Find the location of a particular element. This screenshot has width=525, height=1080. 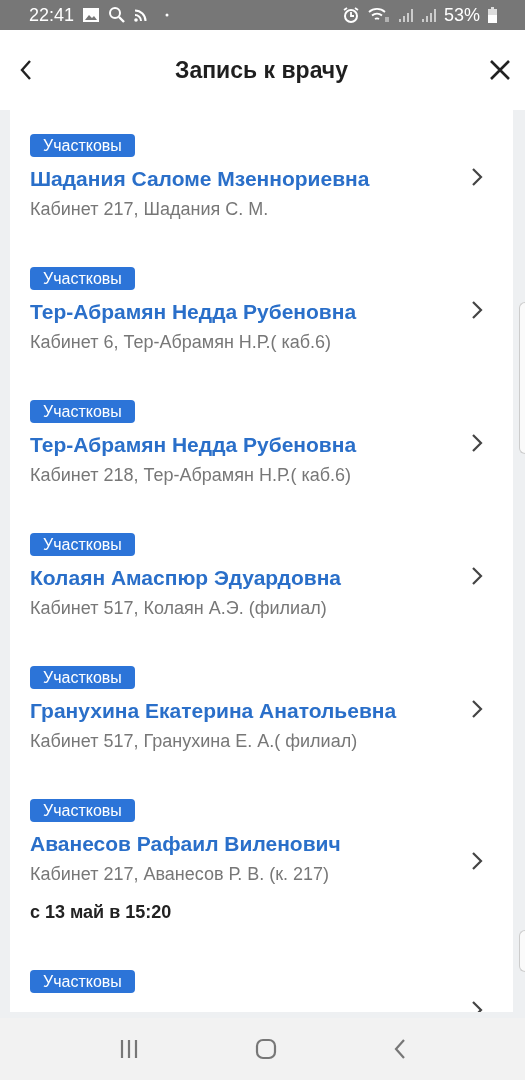

doctor-name: Аванесов Рафаил Виленович is located at coordinates (186, 844).